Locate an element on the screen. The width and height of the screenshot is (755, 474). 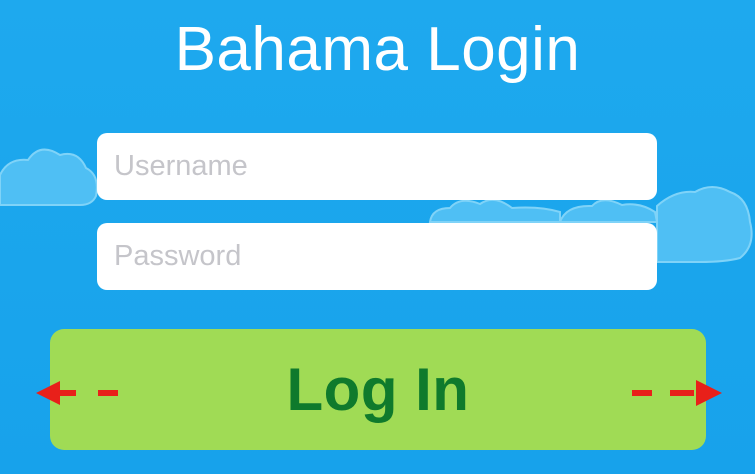
password-field-container is located at coordinates (377, 256).